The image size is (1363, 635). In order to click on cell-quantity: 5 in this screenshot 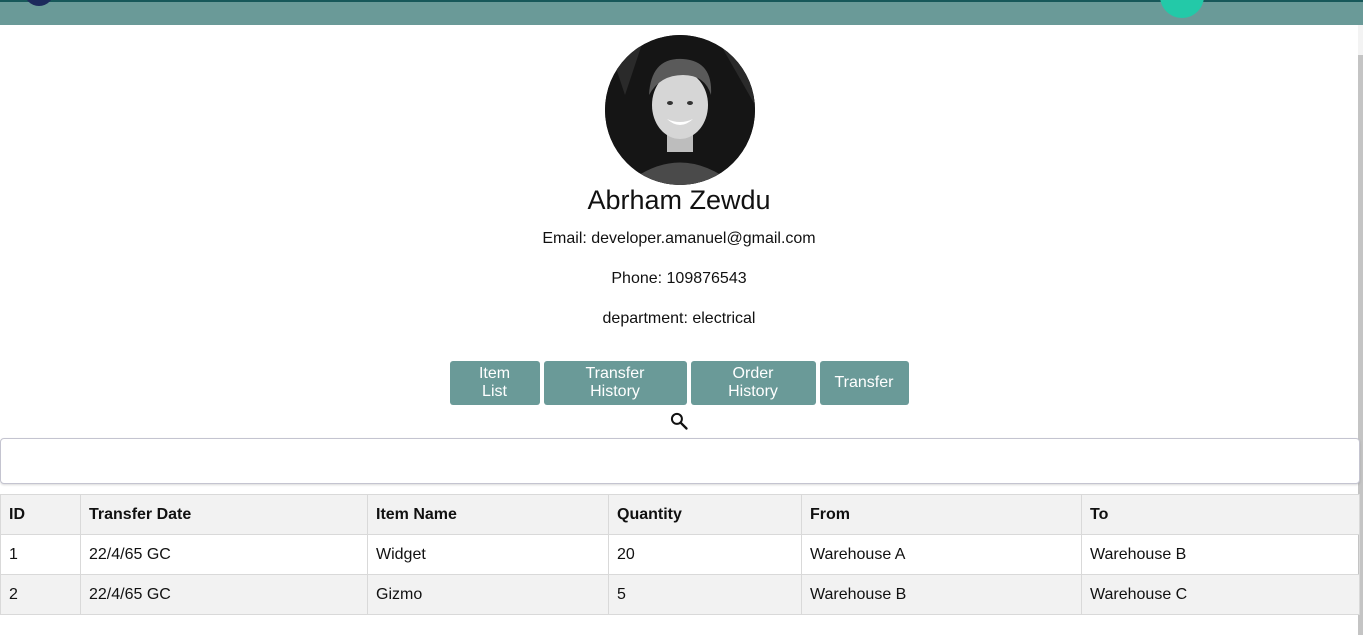, I will do `click(705, 594)`.